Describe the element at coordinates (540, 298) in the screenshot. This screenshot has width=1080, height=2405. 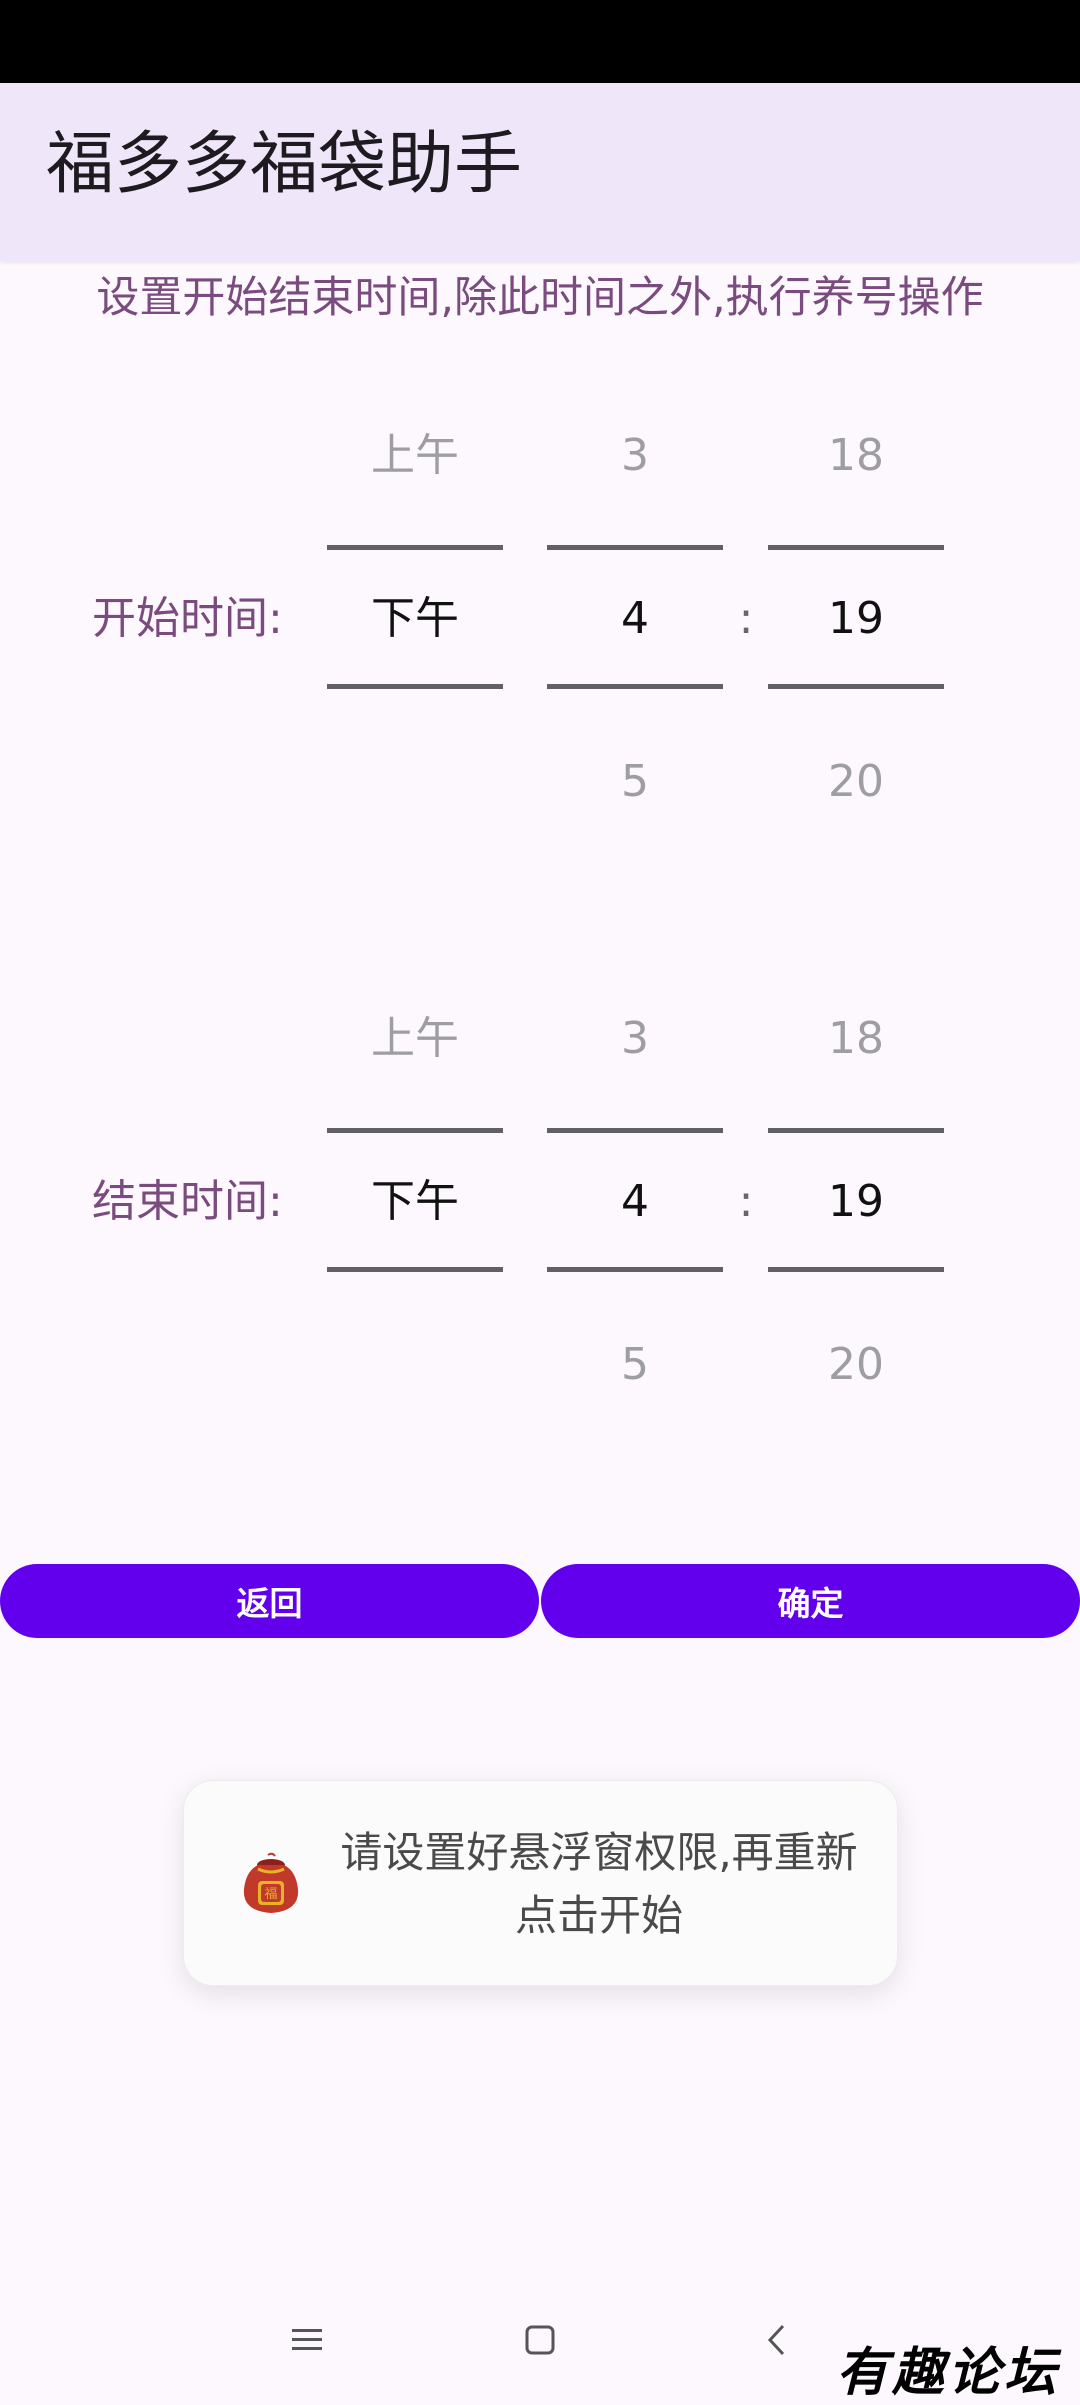
I see `instruction-text: 设置开始结束时间,除此时间之外,执行养号操作` at that location.